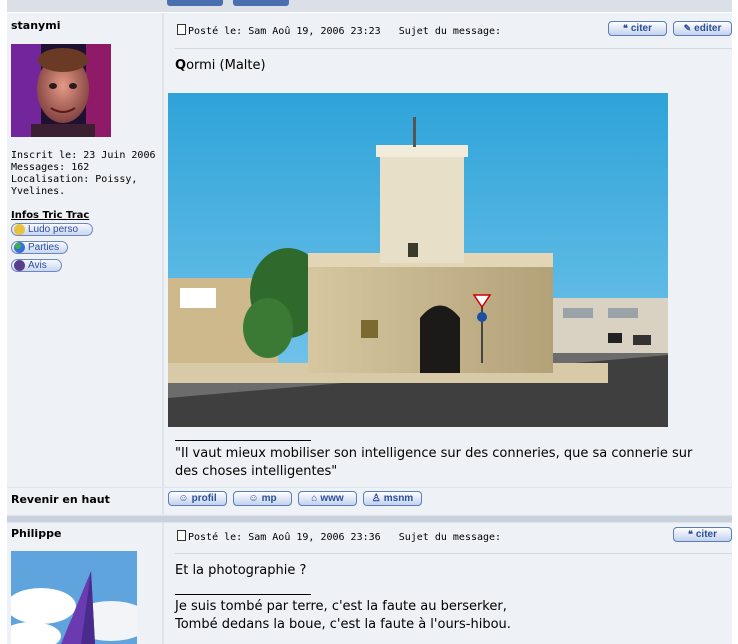 Image resolution: width=738 pixels, height=644 pixels. What do you see at coordinates (314, 498) in the screenshot?
I see `house-icon: ⌂` at bounding box center [314, 498].